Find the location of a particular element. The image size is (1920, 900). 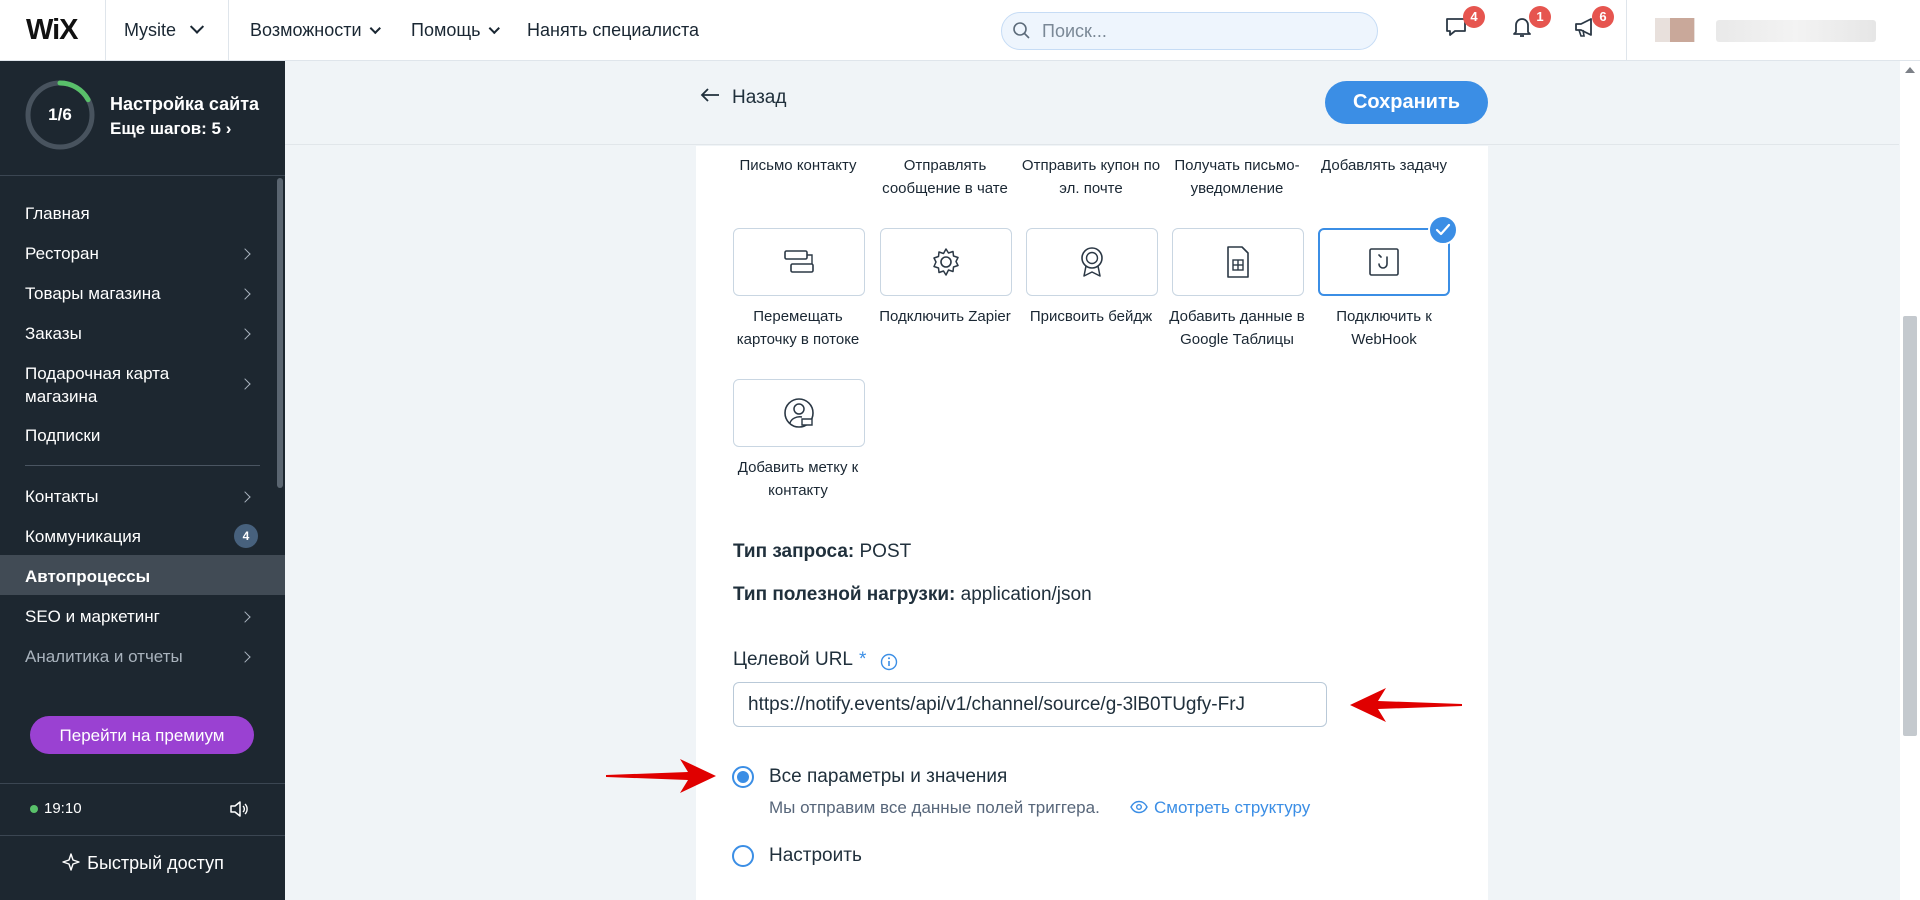

sidebar-item-contacts: Контакты is located at coordinates (142, 497).